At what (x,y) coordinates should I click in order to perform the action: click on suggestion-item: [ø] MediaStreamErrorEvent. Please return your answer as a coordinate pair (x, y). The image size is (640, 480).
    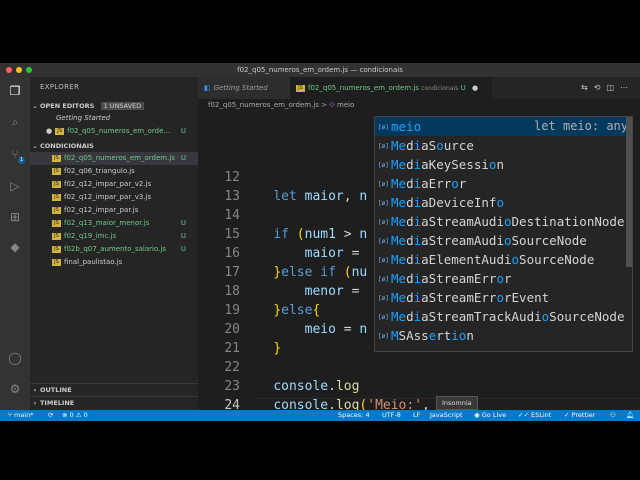
    Looking at the image, I should click on (503, 297).